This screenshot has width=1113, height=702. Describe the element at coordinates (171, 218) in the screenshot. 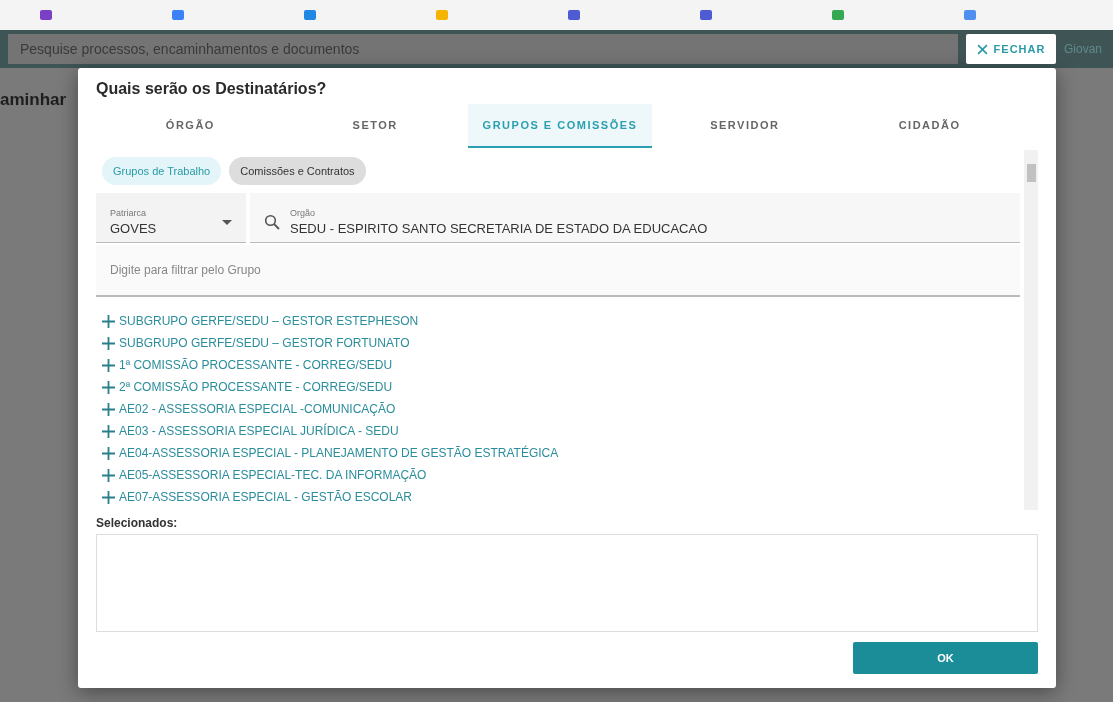

I see `patriarca-select: Patriarca GOVES` at that location.